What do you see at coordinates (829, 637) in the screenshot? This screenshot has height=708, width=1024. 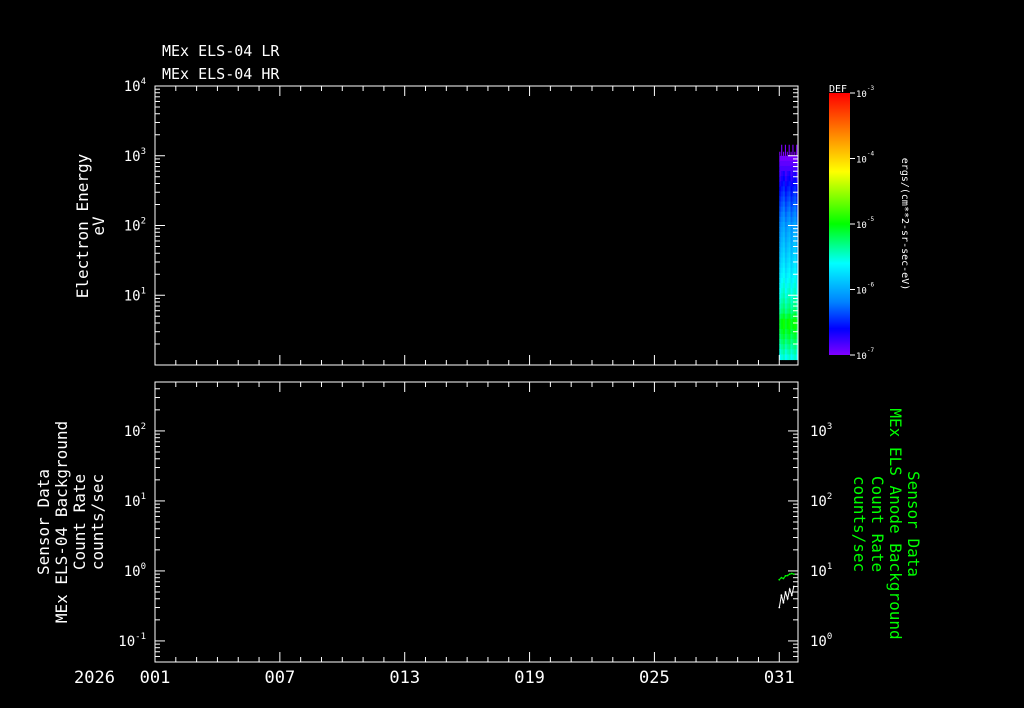 I see `anode-y-tick-label-exp: 0` at bounding box center [829, 637].